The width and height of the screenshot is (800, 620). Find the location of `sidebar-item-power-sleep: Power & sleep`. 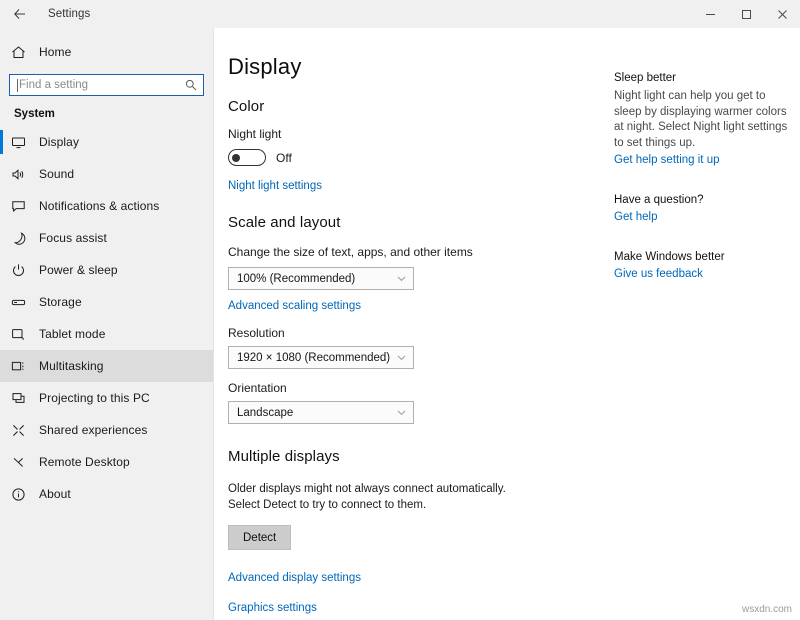

sidebar-item-power-sleep: Power & sleep is located at coordinates (106, 270).